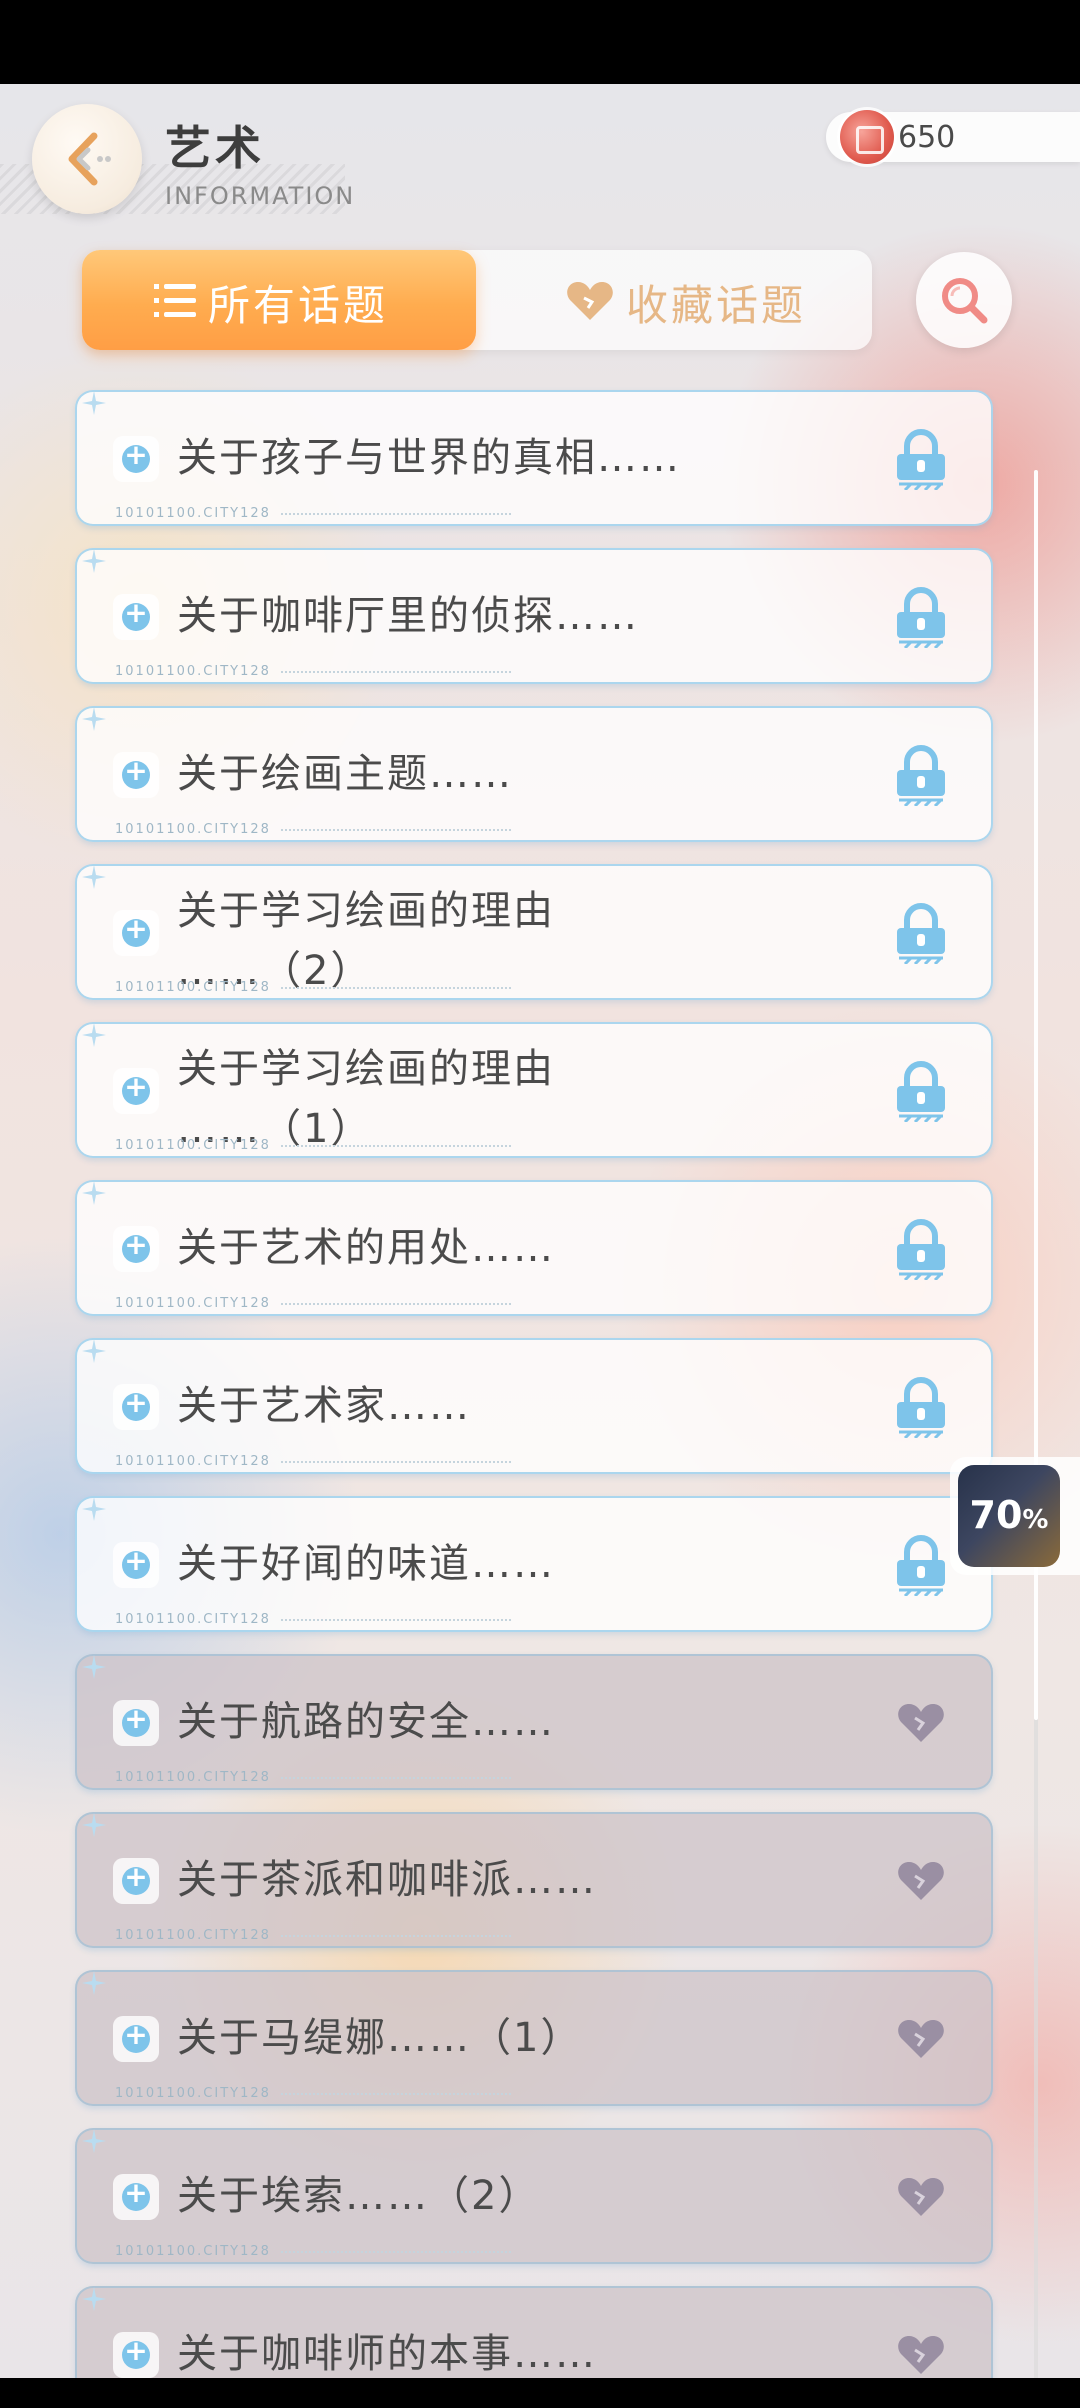  I want to click on topic-item-favorite: 关于茶派和咖啡派…… 10101100.CITY128, so click(534, 1880).